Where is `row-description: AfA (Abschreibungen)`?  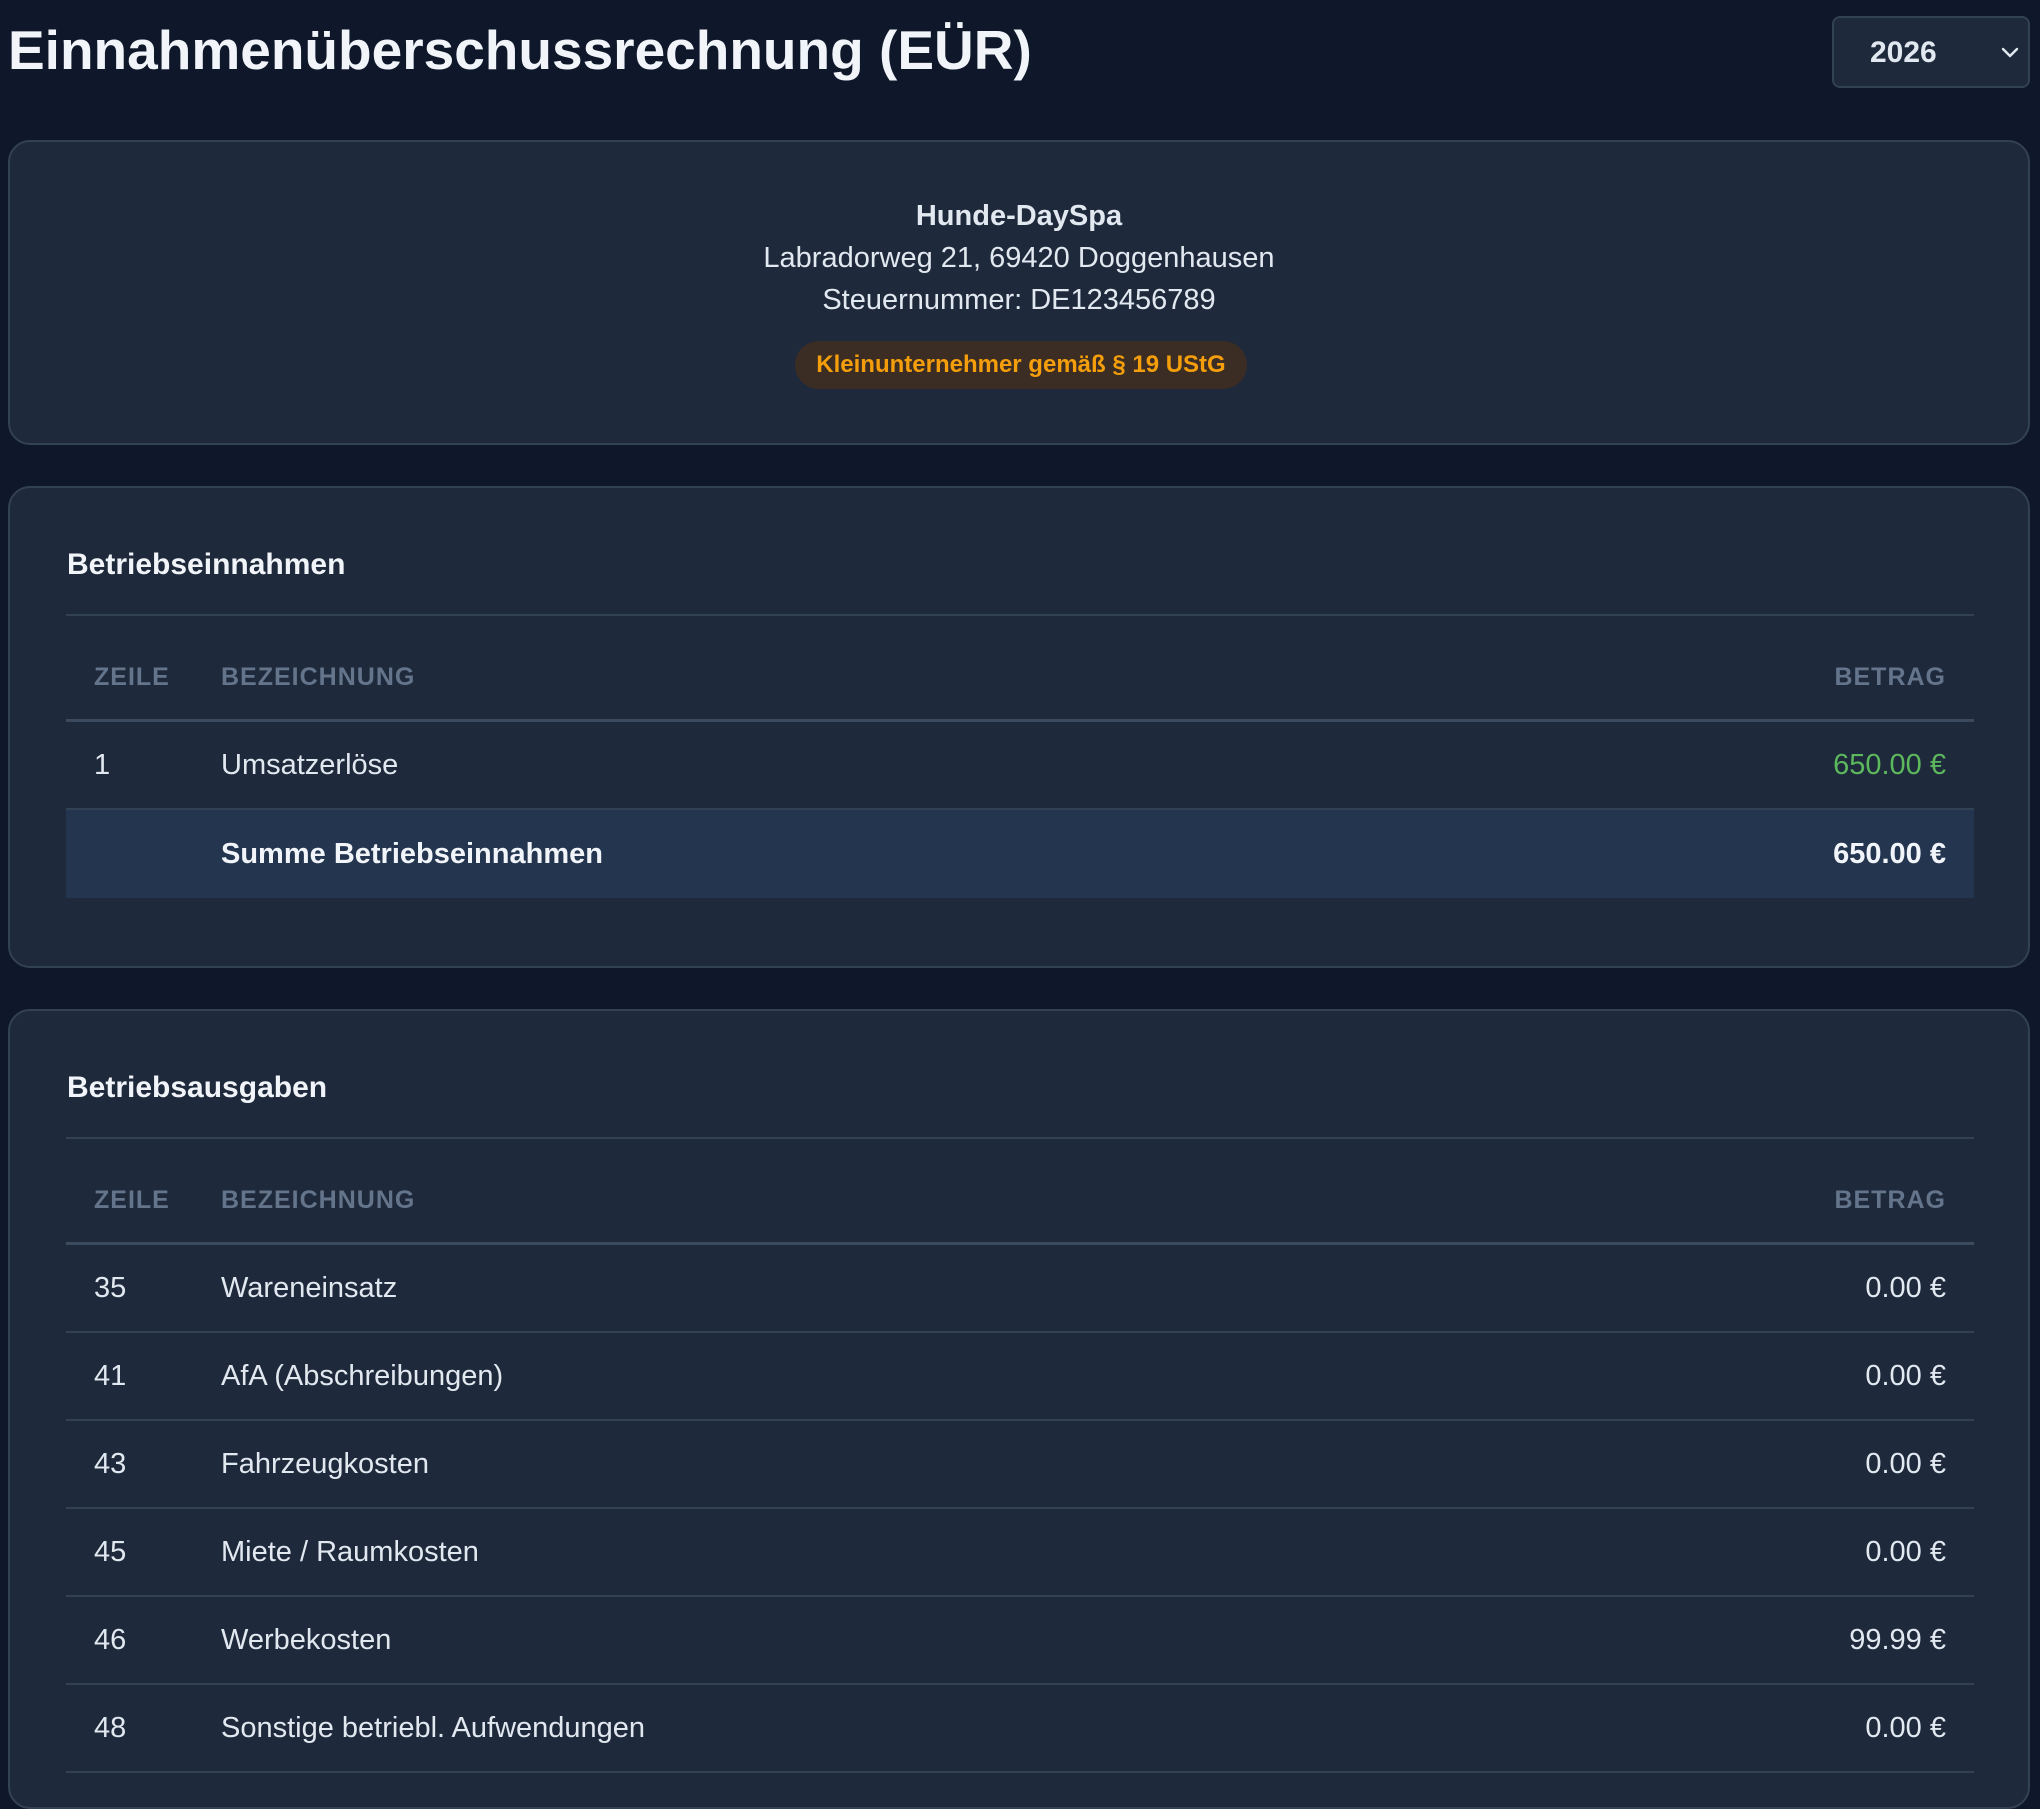
row-description: AfA (Abschreibungen) is located at coordinates (362, 1375).